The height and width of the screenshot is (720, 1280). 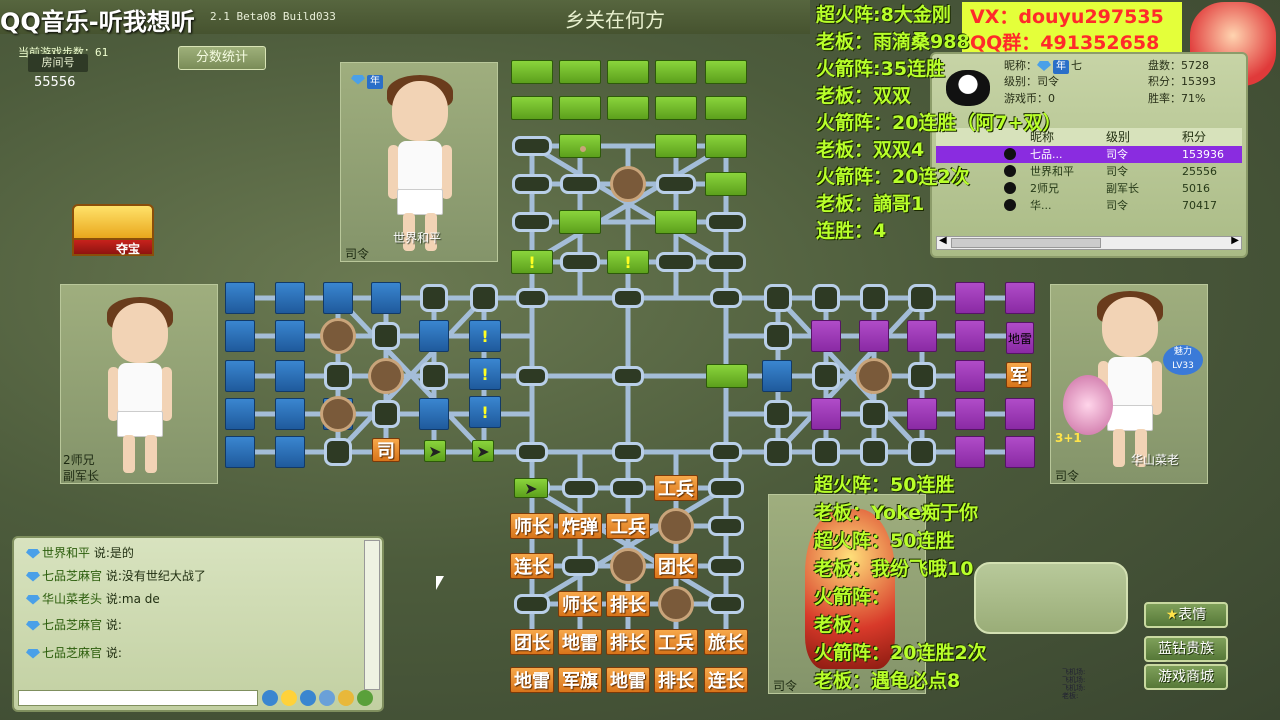 I want to click on green-piece-r1c2, so click(x=628, y=108).